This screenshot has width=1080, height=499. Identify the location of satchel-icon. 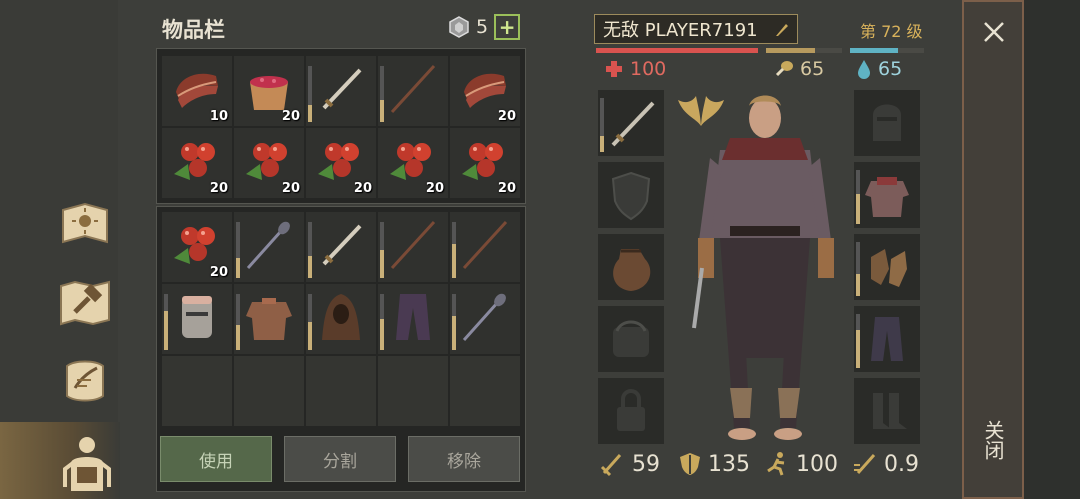
(631, 338).